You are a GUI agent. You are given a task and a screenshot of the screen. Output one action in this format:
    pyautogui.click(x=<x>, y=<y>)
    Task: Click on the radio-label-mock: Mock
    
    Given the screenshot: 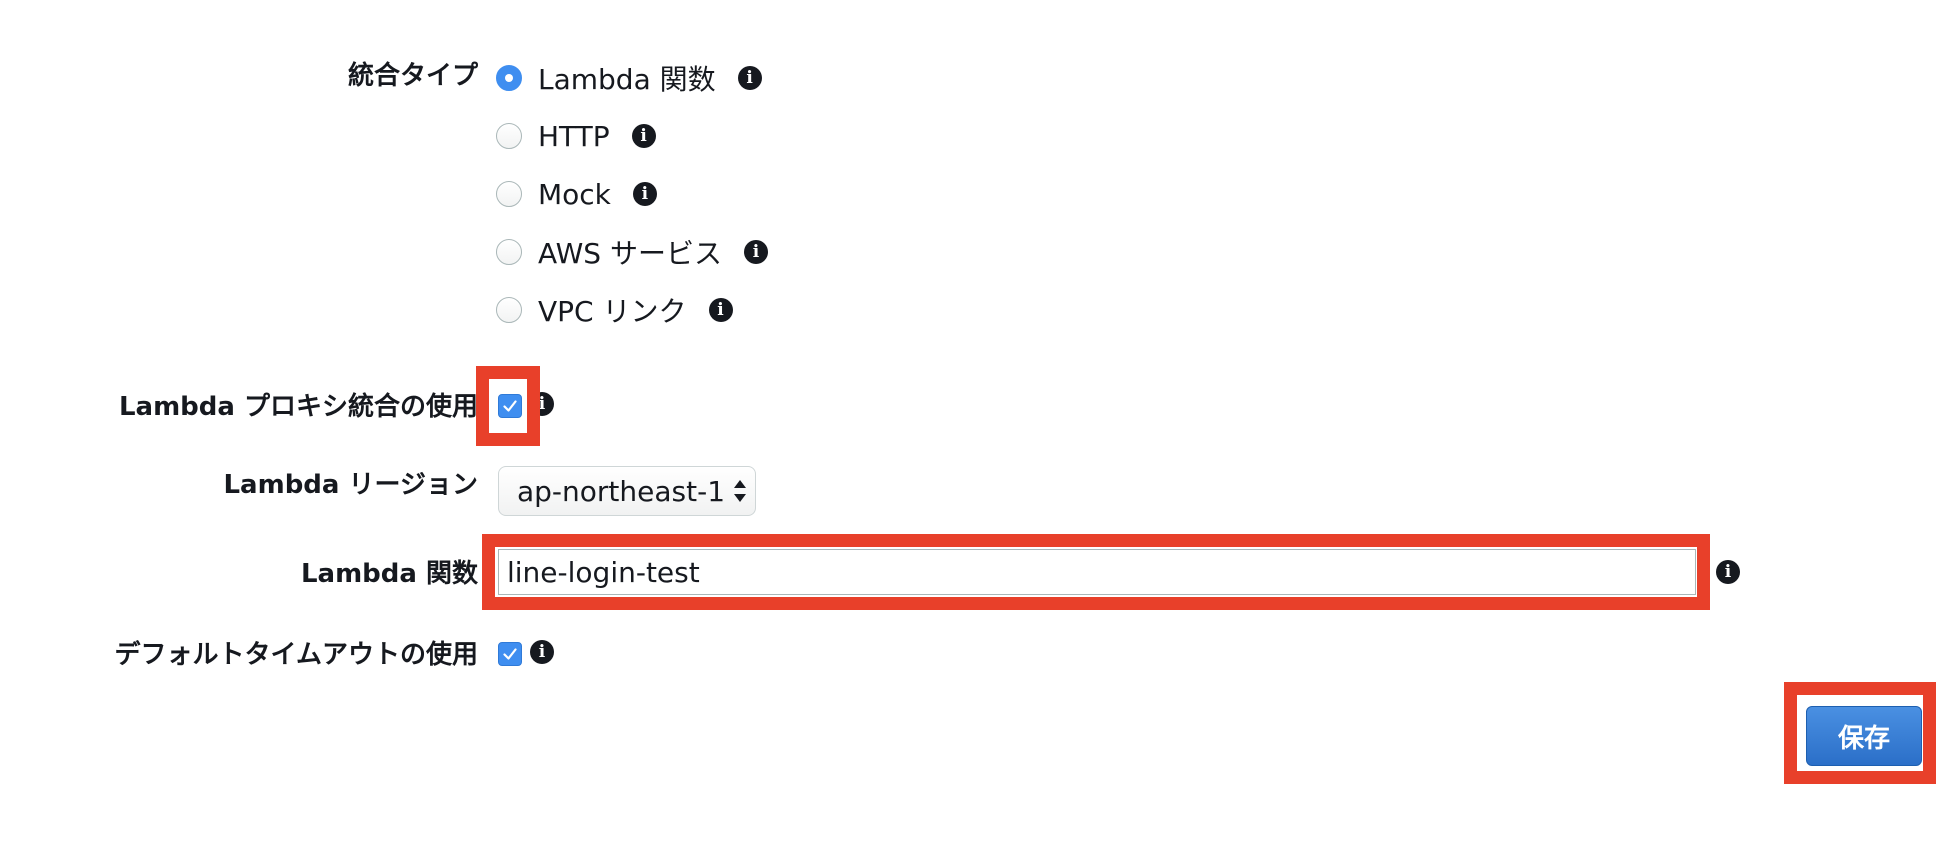 What is the action you would take?
    pyautogui.click(x=574, y=194)
    